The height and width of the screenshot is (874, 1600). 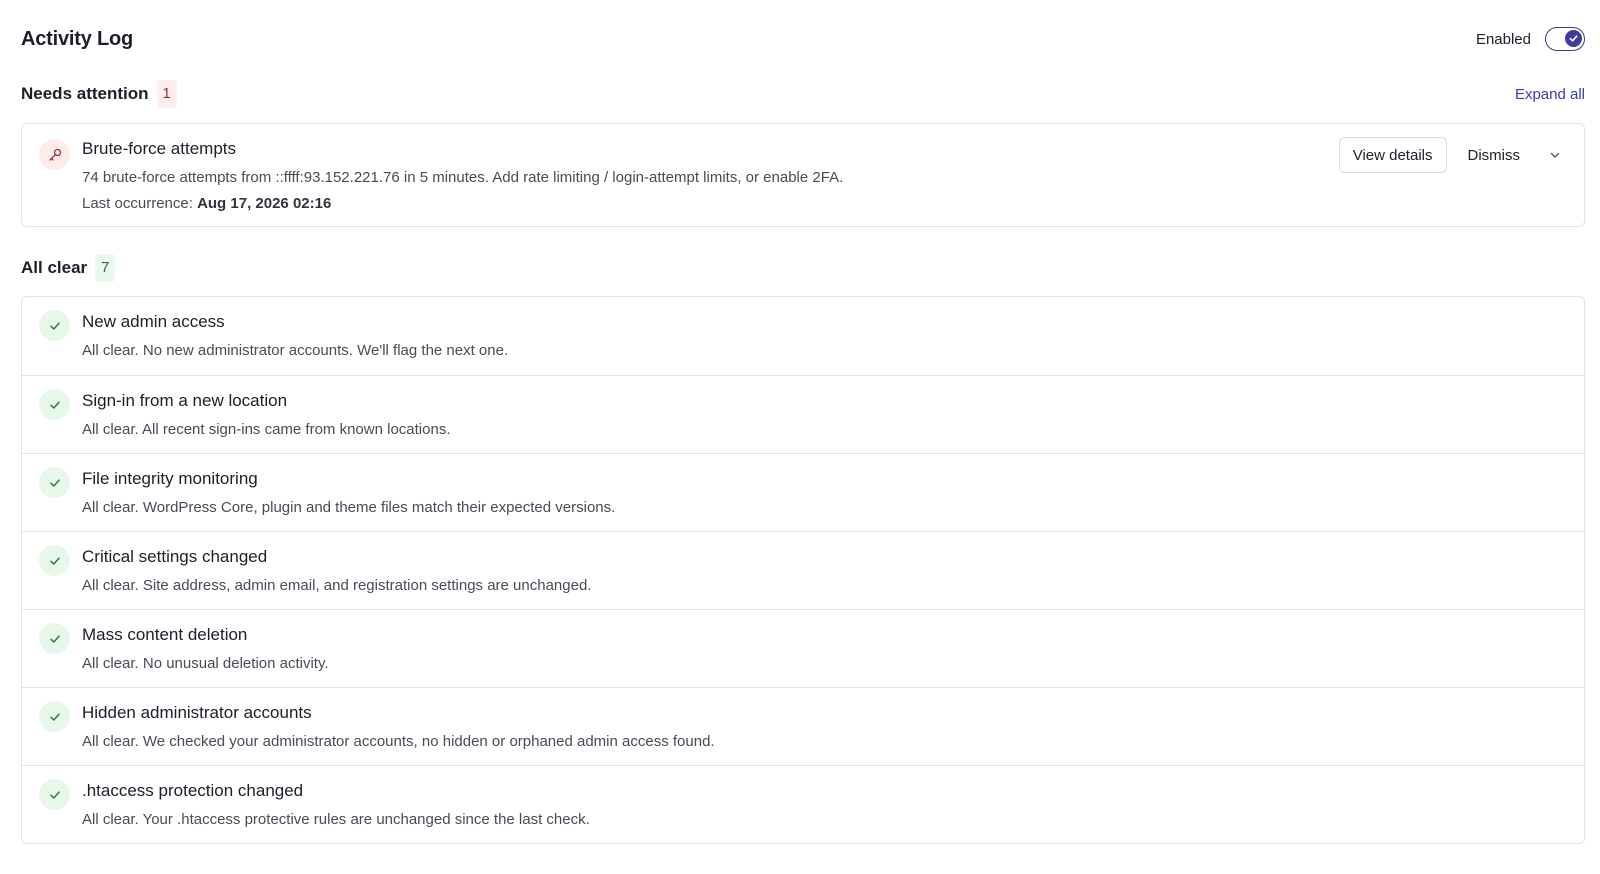 I want to click on item-title: New admin access, so click(x=153, y=321).